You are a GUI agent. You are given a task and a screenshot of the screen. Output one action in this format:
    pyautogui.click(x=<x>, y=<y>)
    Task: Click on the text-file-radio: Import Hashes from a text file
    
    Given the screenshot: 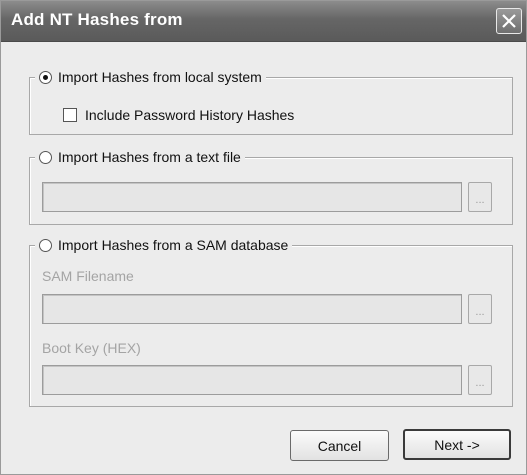 What is the action you would take?
    pyautogui.click(x=140, y=157)
    